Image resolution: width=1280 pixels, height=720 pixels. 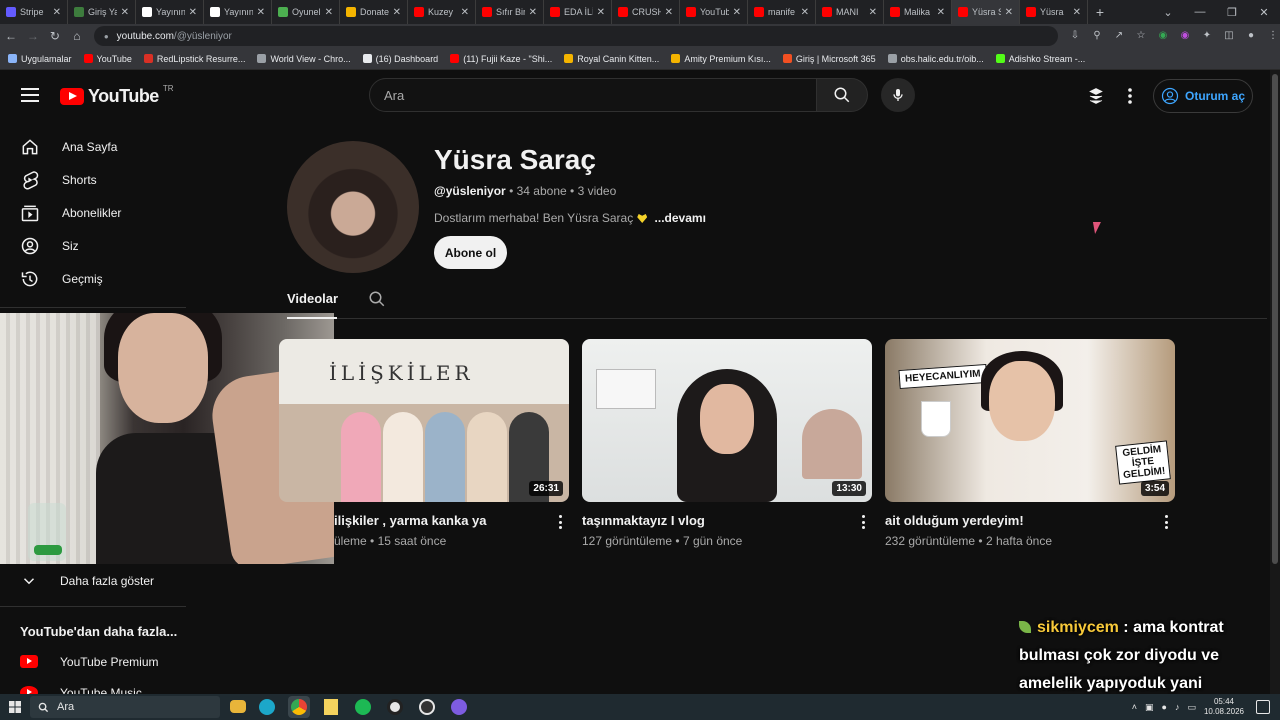 What do you see at coordinates (829, 59) in the screenshot?
I see `bookmark-item: Giriş | Microsoft 365` at bounding box center [829, 59].